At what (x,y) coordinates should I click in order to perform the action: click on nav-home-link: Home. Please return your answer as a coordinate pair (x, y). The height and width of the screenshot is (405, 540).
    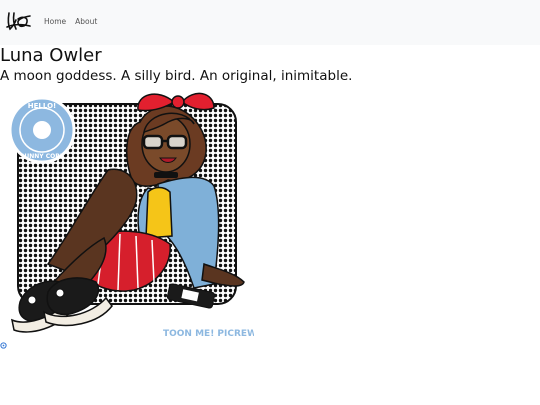
    Looking at the image, I should click on (55, 21).